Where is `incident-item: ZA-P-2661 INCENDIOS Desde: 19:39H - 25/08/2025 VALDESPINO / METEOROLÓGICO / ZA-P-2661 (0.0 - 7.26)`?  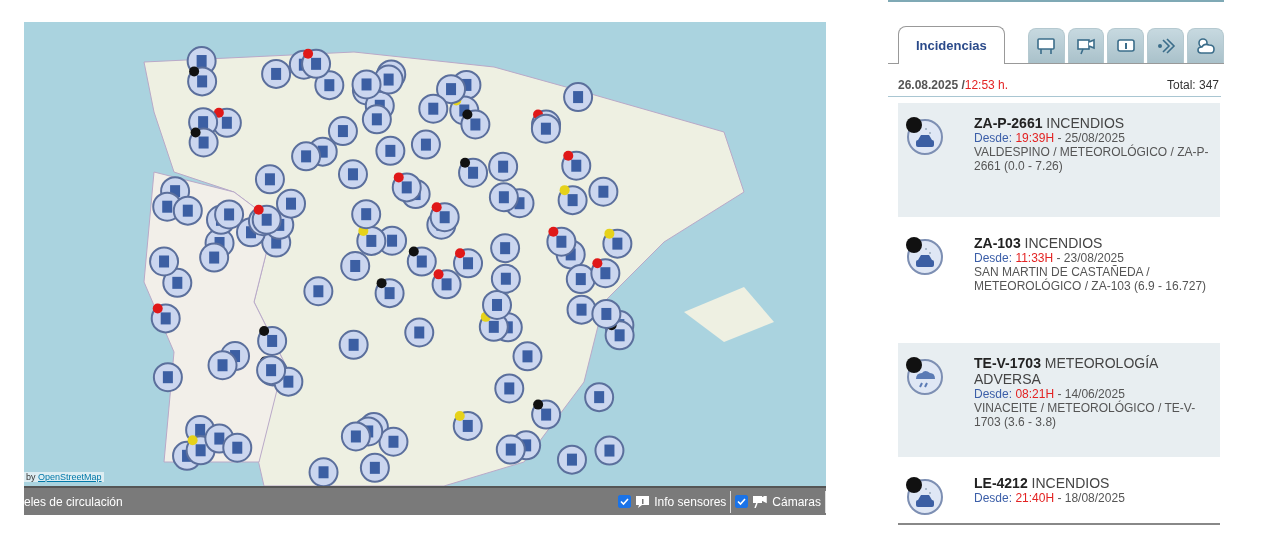 incident-item: ZA-P-2661 INCENDIOS Desde: 19:39H - 25/08/2025 VALDESPINO / METEOROLÓGICO / ZA-P-2661 (0.0 - 7.26) is located at coordinates (1059, 160).